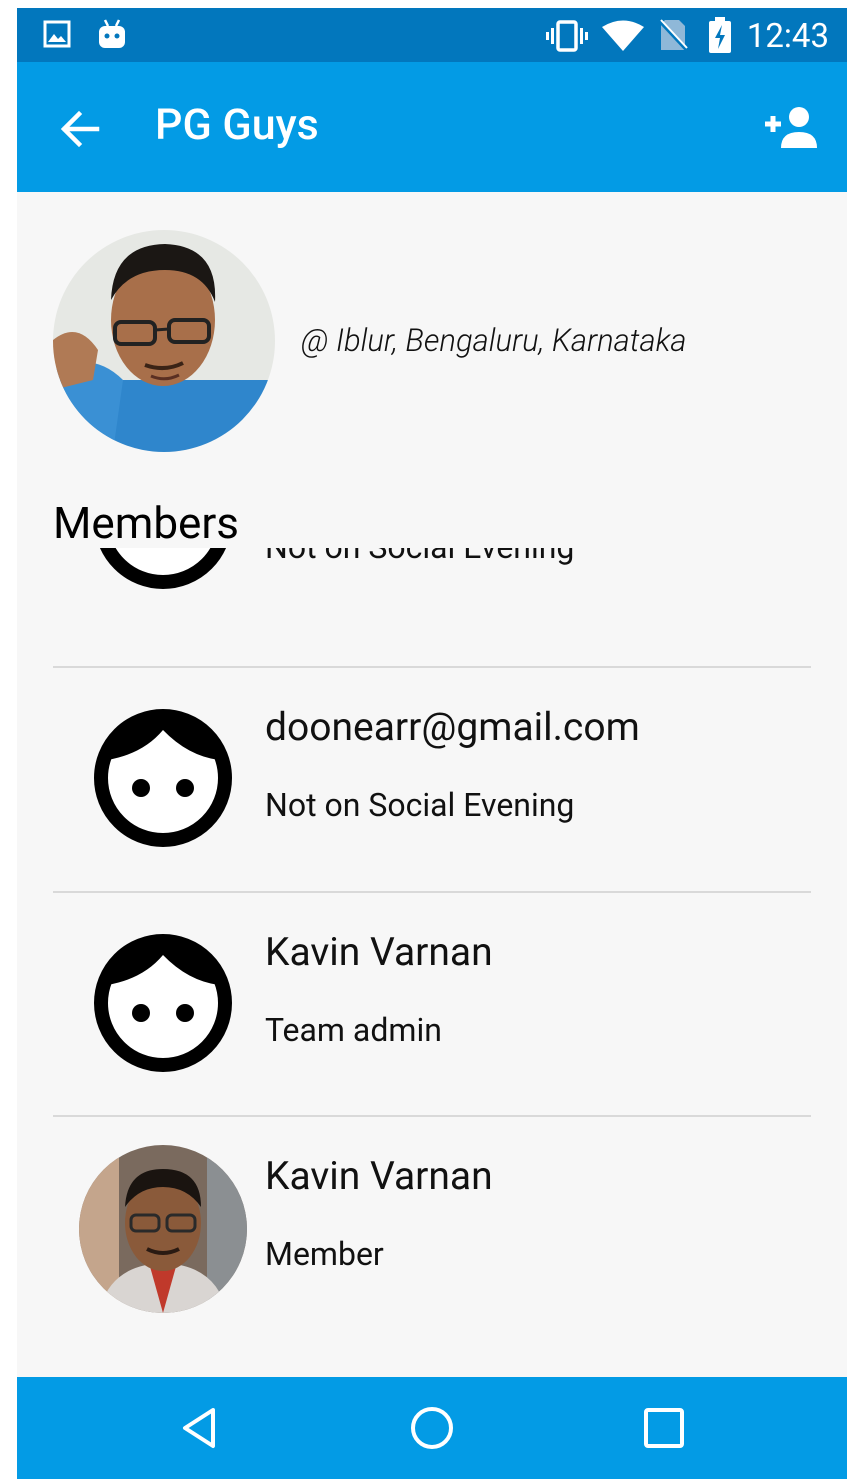  Describe the element at coordinates (623, 35) in the screenshot. I see `wifi-icon` at that location.